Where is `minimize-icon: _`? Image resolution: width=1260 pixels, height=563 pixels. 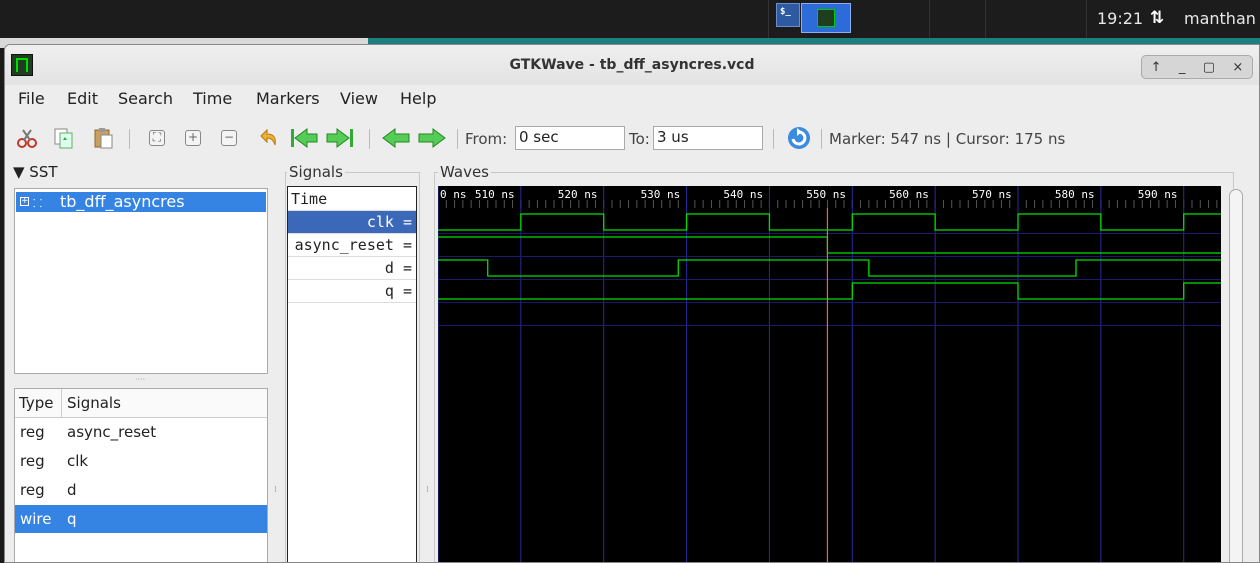
minimize-icon: _ is located at coordinates (1182, 67).